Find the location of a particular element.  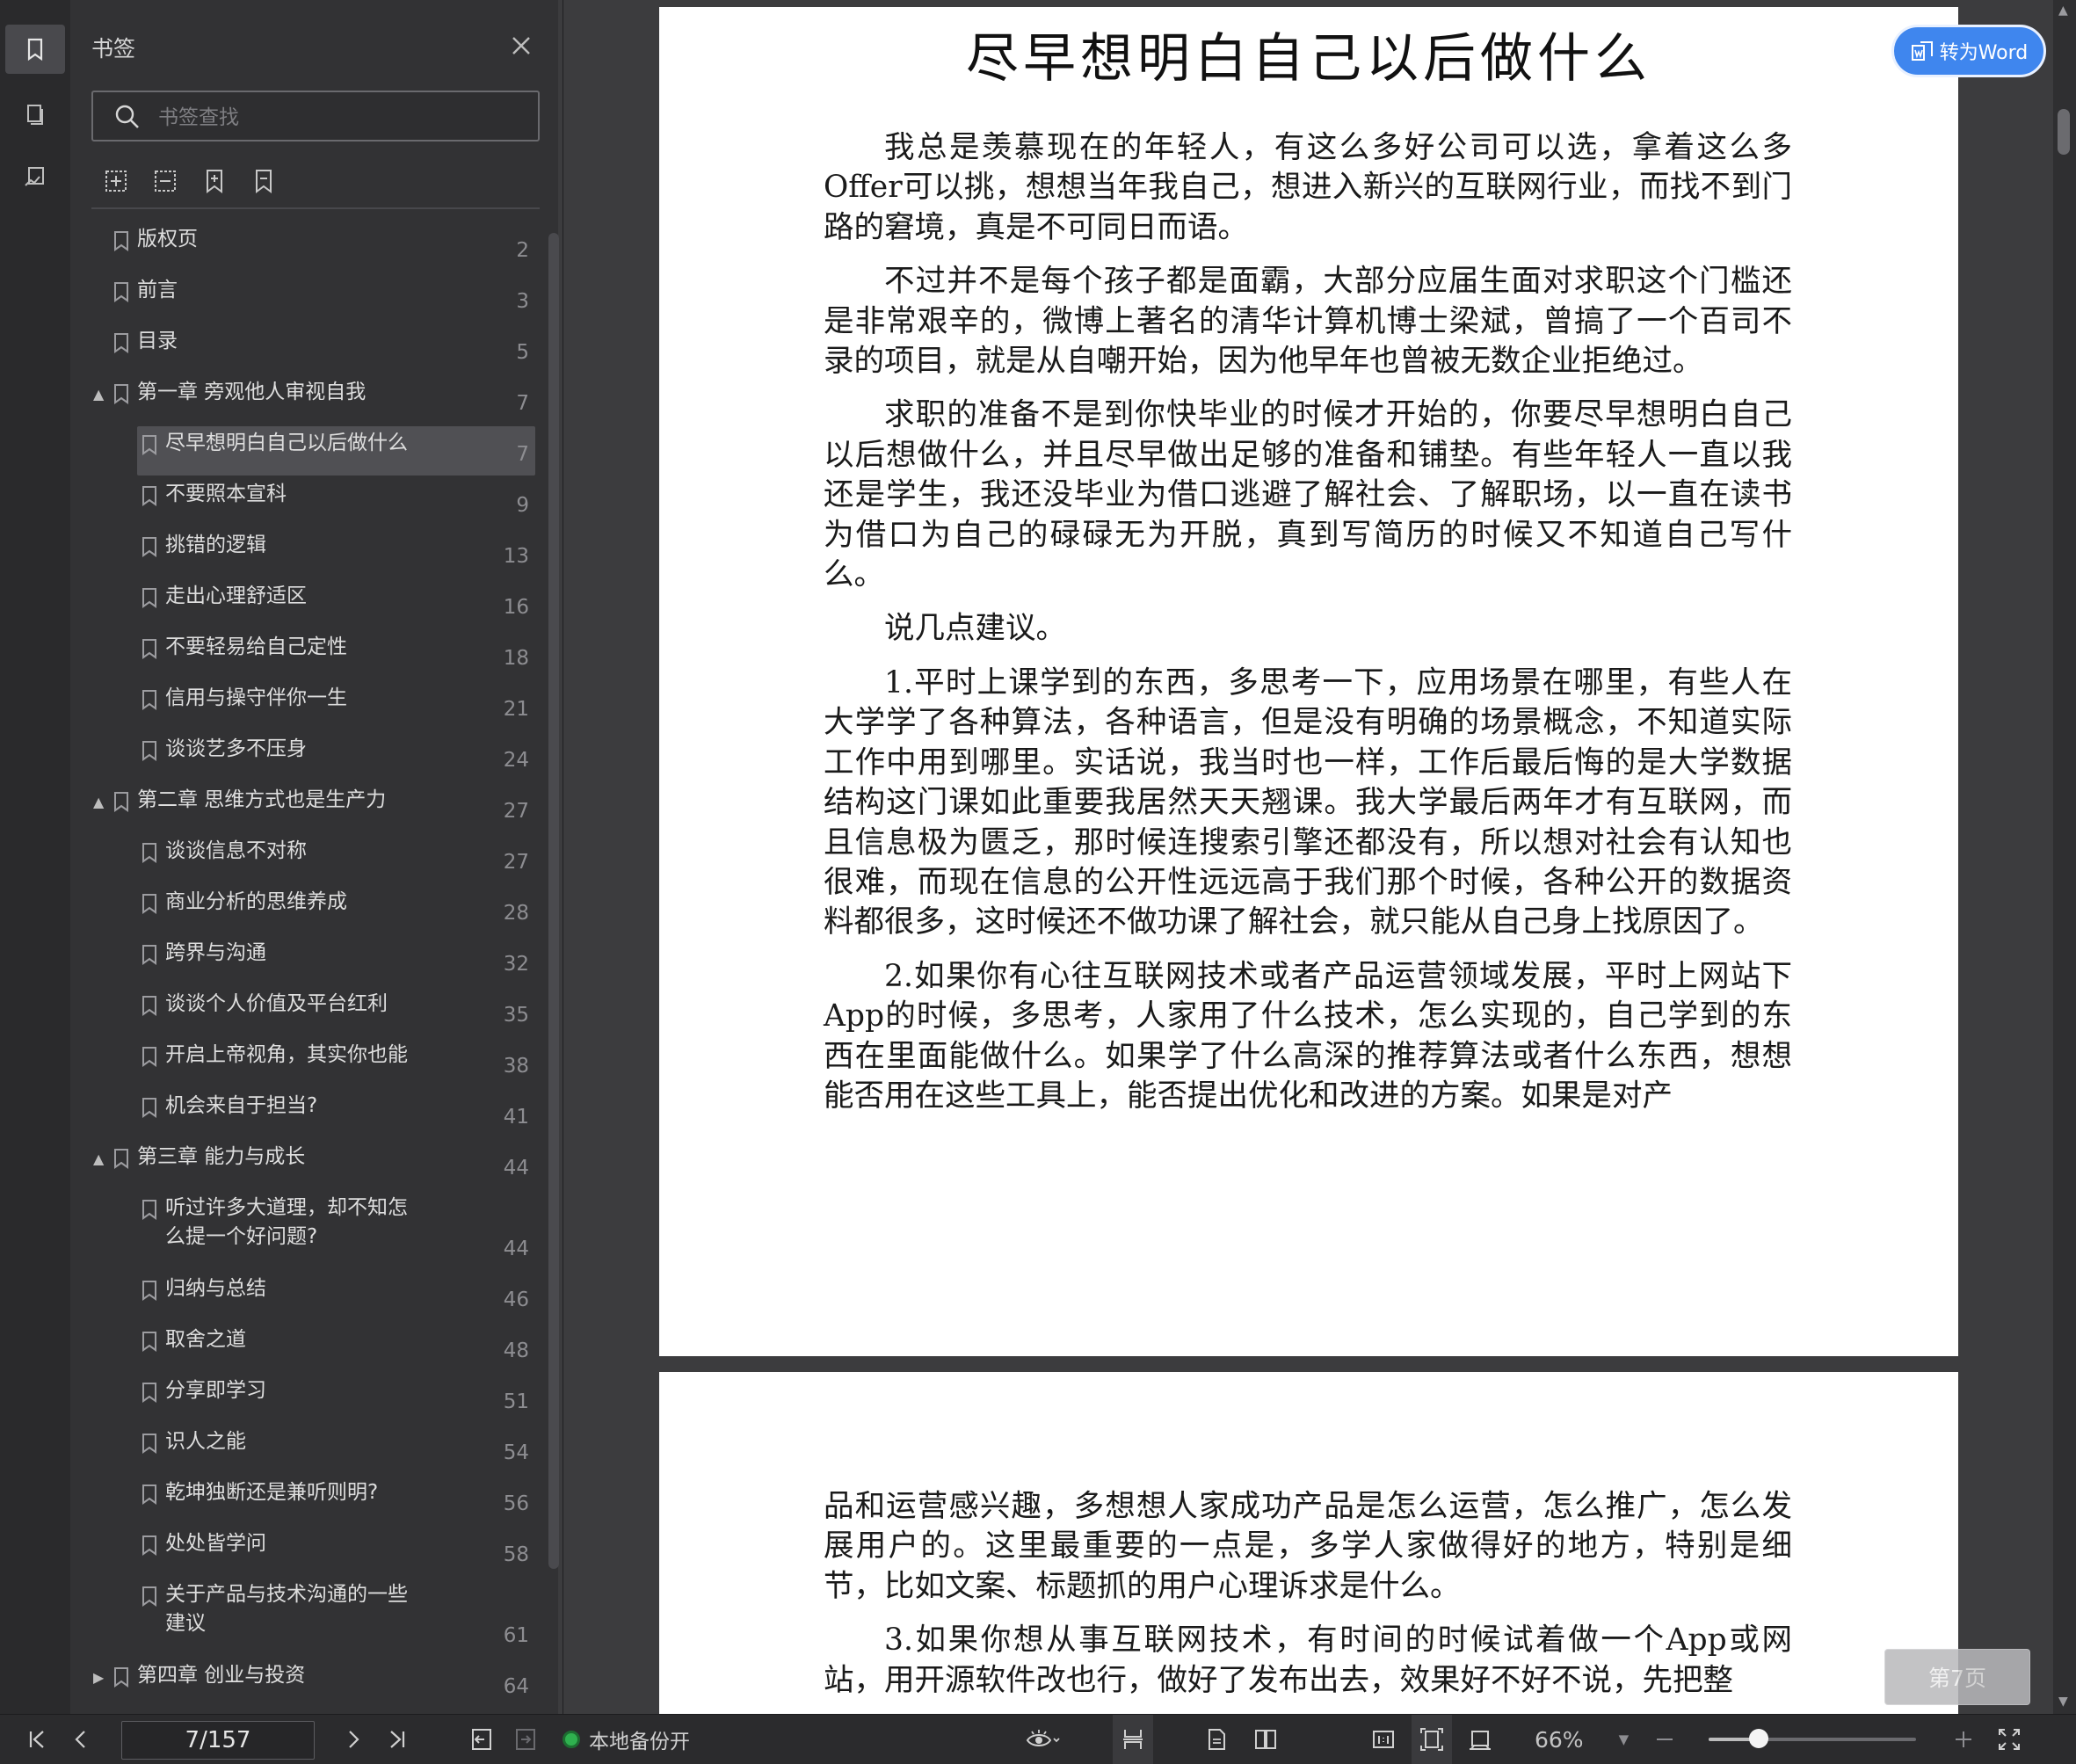

bookmark-page-number: 7 is located at coordinates (522, 454).